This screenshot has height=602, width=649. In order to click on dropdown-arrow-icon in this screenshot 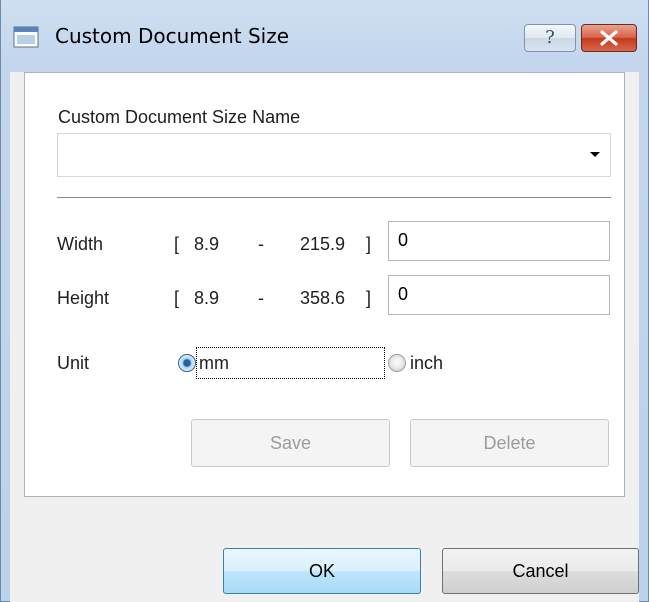, I will do `click(595, 154)`.